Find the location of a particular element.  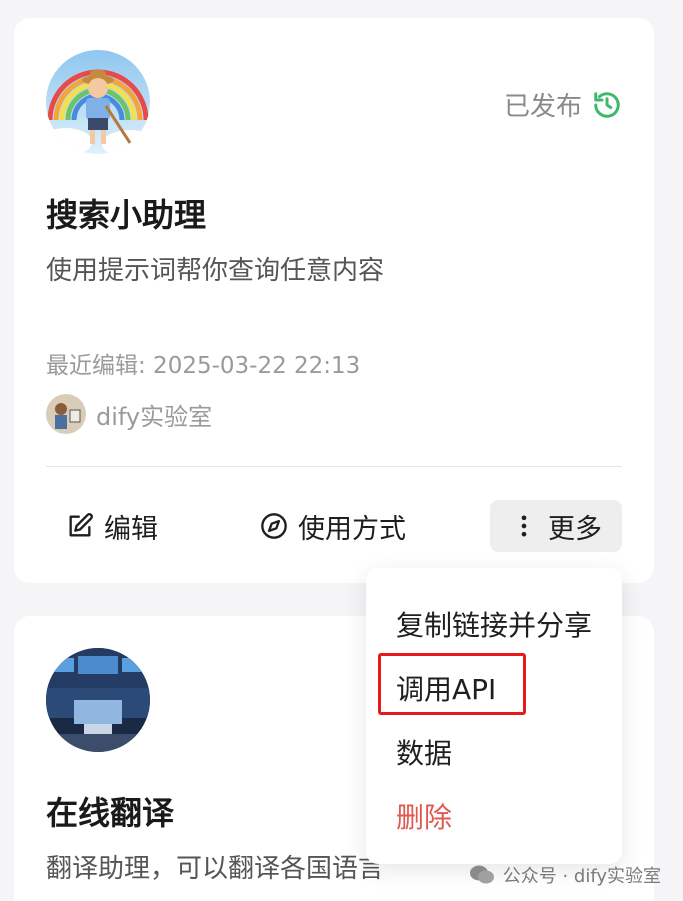

status-label: 已发布 is located at coordinates (542, 107).